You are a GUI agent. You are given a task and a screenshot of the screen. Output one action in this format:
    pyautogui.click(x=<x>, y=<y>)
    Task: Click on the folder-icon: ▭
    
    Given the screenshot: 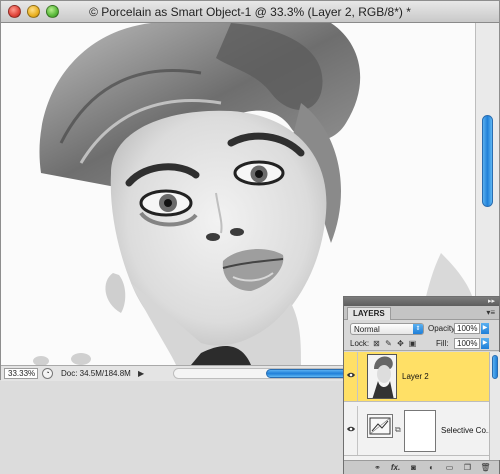 What is the action you would take?
    pyautogui.click(x=449, y=468)
    